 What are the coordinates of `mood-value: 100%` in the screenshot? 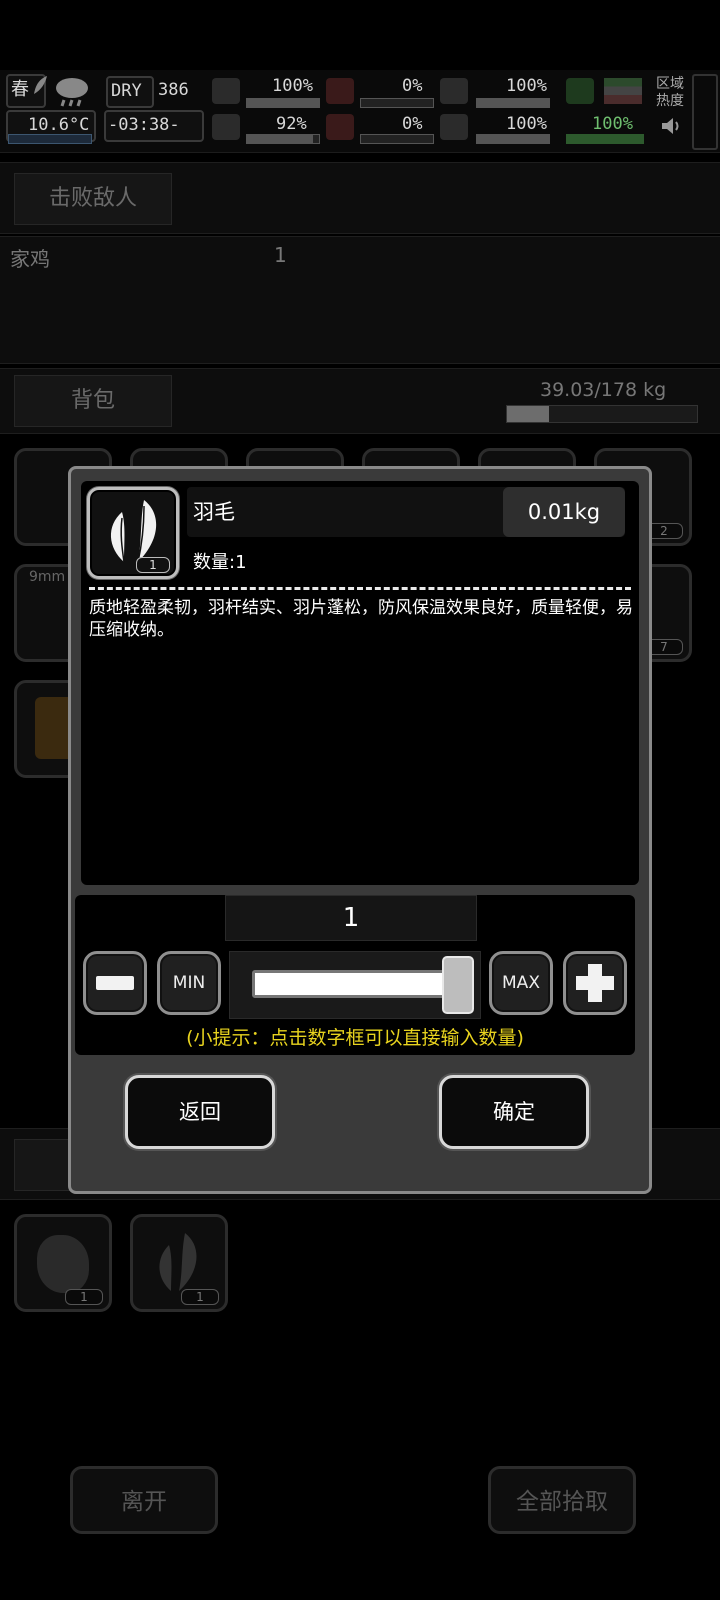 It's located at (526, 124).